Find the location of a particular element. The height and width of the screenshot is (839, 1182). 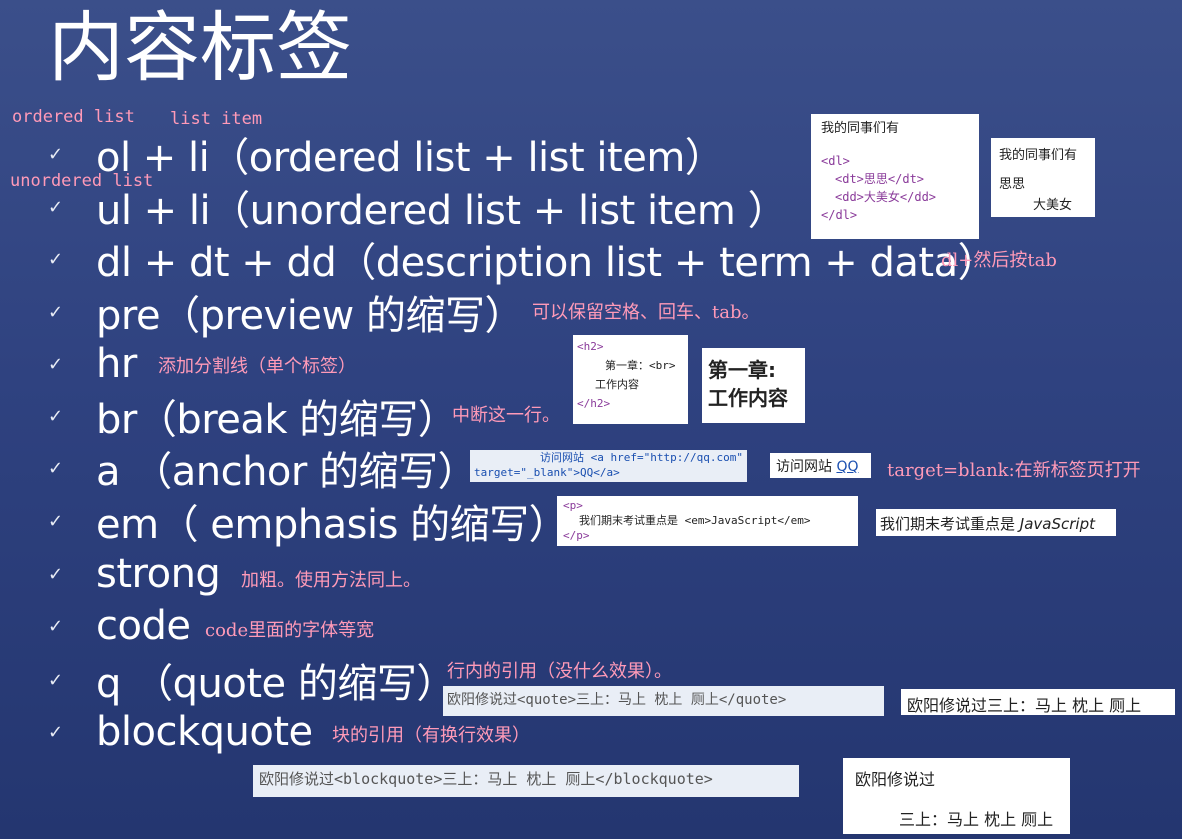

list-item: ✓ code is located at coordinates (119, 626).